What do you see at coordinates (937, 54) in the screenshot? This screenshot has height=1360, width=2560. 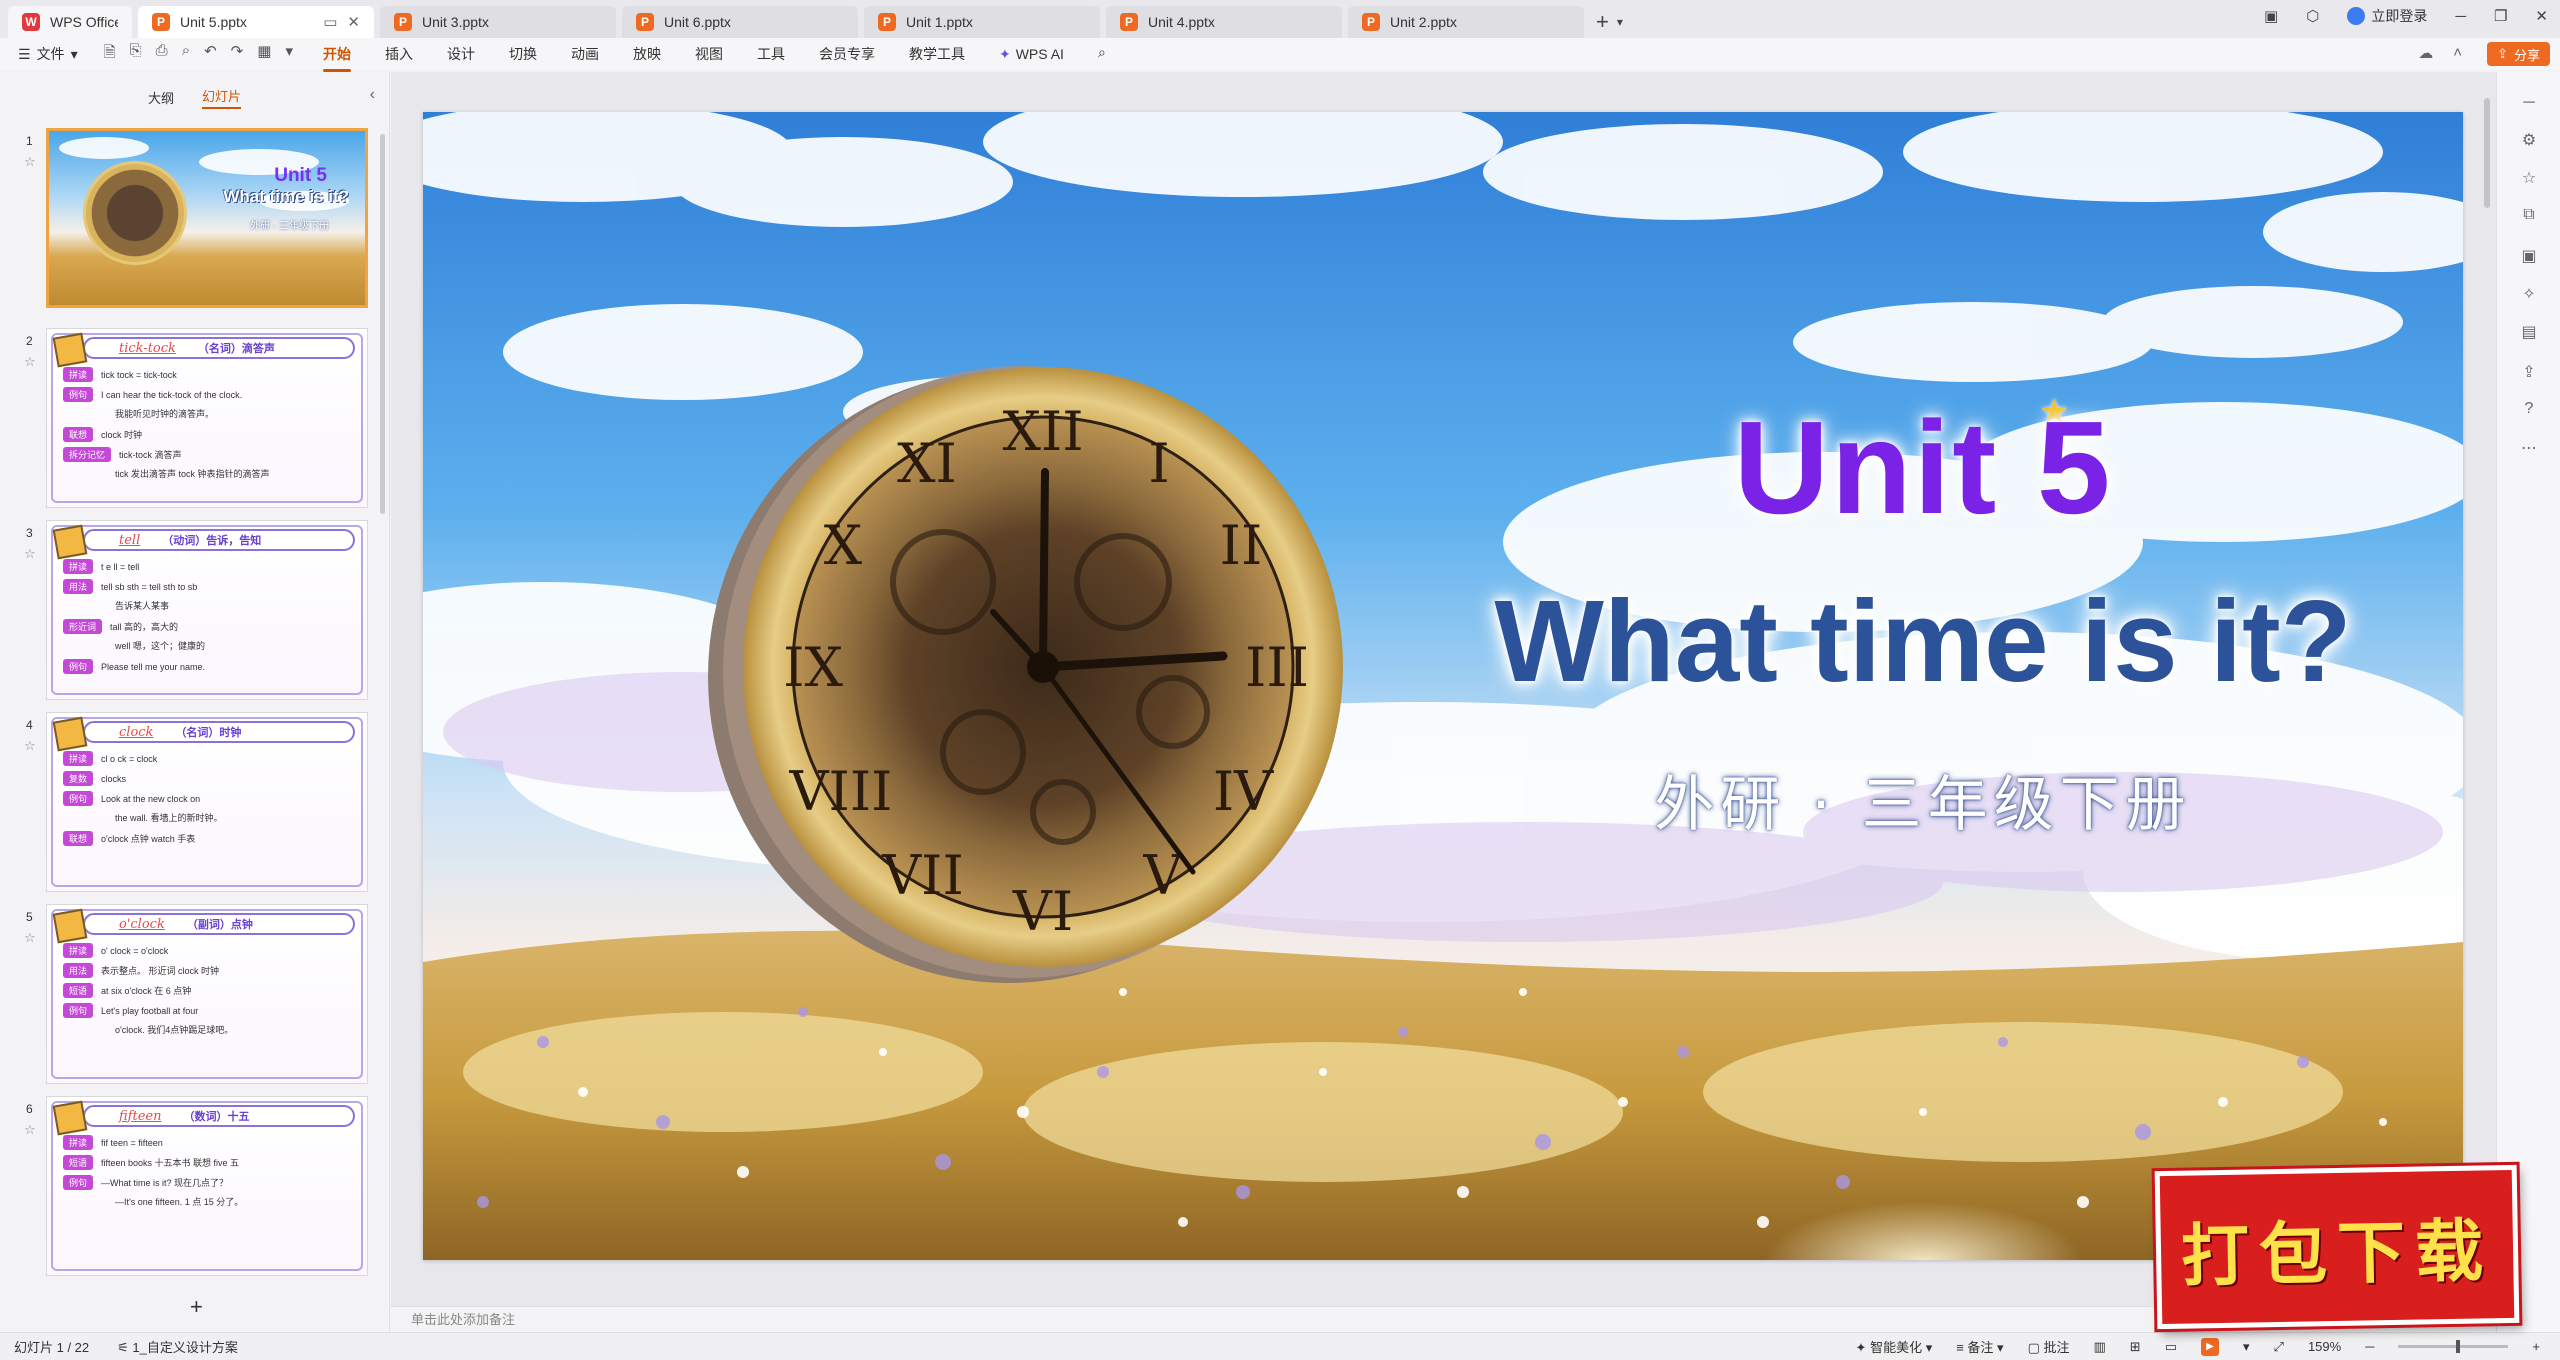 I see `ribbon-tab-teaching-tools: 教学工具` at bounding box center [937, 54].